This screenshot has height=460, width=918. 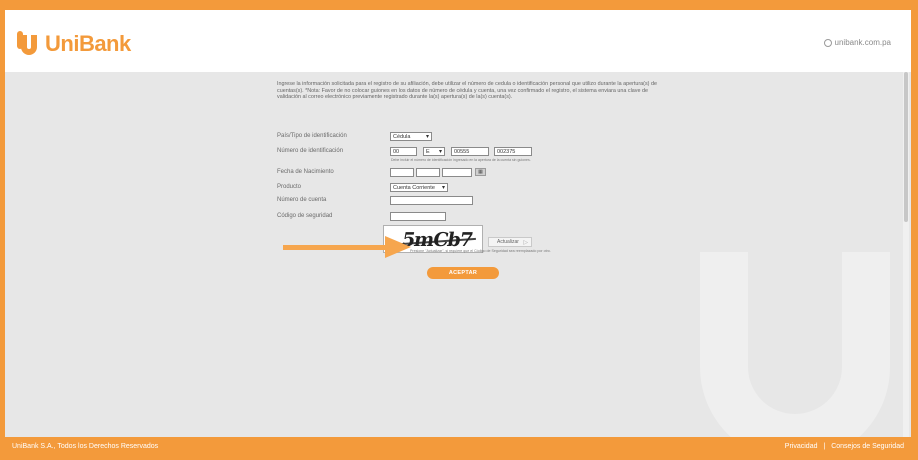 I want to click on annotation-arrow-shaft, so click(x=334, y=247).